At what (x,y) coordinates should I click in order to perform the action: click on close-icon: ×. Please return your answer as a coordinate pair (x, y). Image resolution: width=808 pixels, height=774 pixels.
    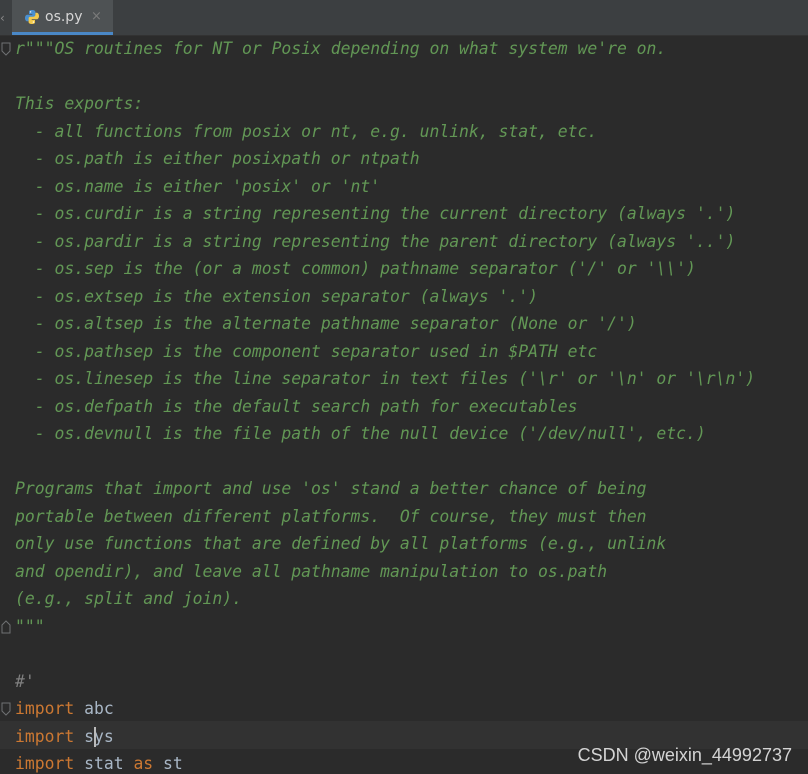
    Looking at the image, I should click on (96, 17).